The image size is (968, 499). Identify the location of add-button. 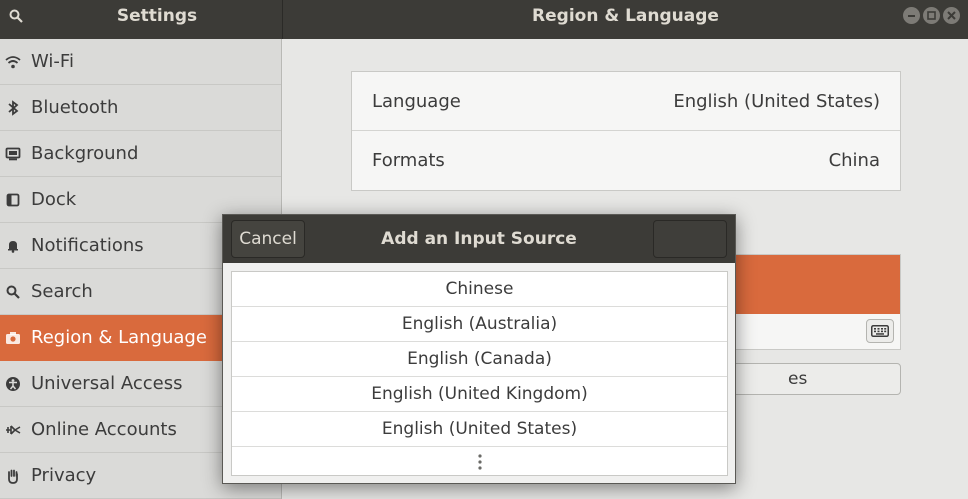
(690, 239).